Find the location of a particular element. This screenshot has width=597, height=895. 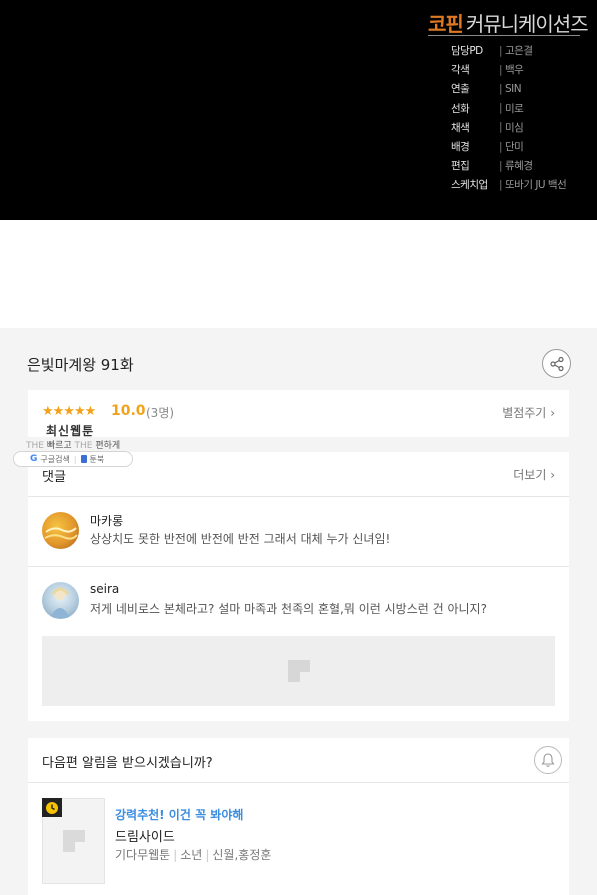

recommend-genre: 소년 is located at coordinates (191, 855).